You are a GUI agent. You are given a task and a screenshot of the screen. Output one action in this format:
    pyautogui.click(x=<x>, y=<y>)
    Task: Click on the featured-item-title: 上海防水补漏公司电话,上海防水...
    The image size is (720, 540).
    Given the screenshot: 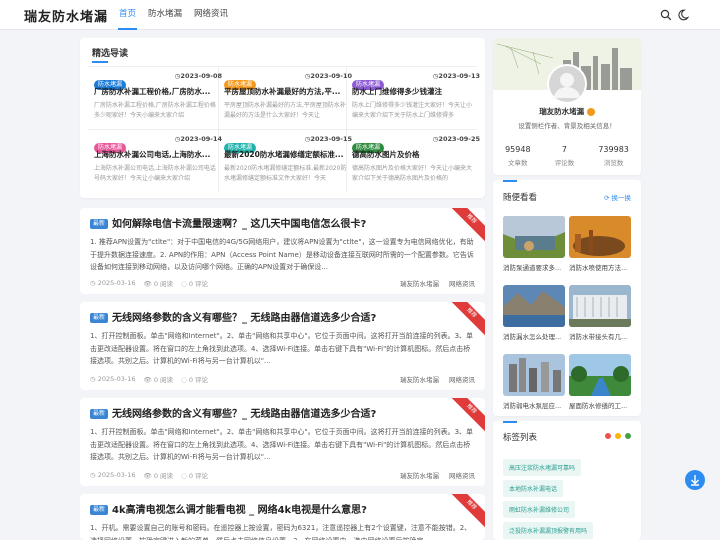 What is the action you would take?
    pyautogui.click(x=158, y=154)
    